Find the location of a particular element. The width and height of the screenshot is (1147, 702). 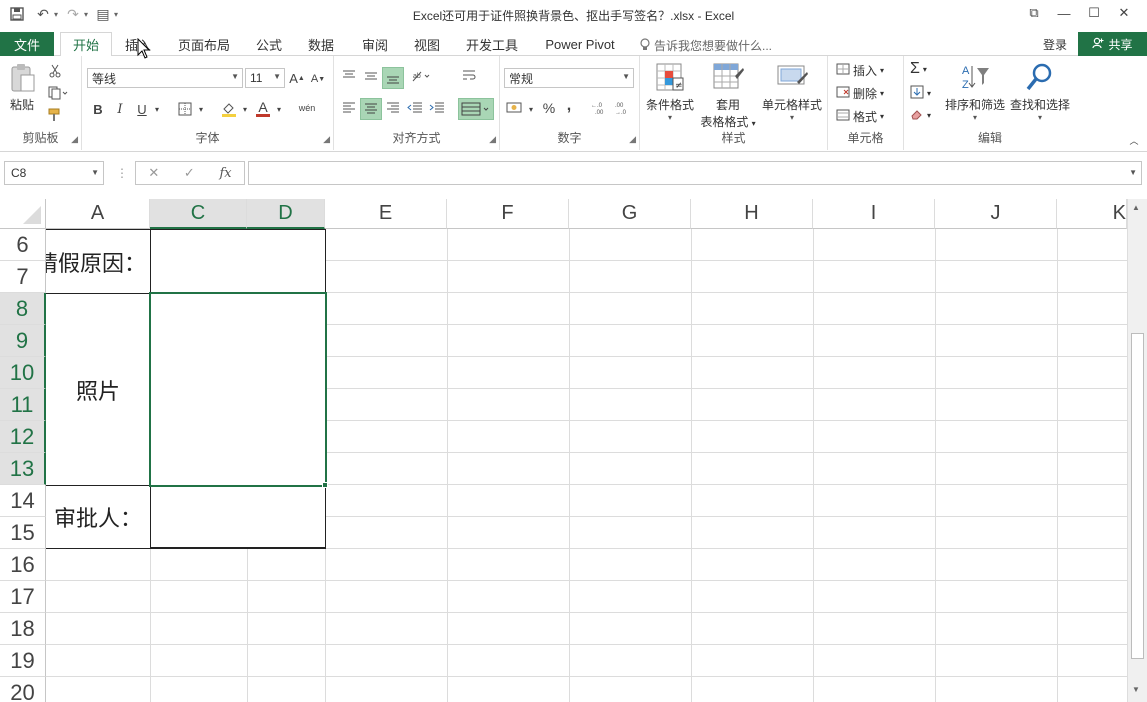

tab-home: 开始 is located at coordinates (86, 44).